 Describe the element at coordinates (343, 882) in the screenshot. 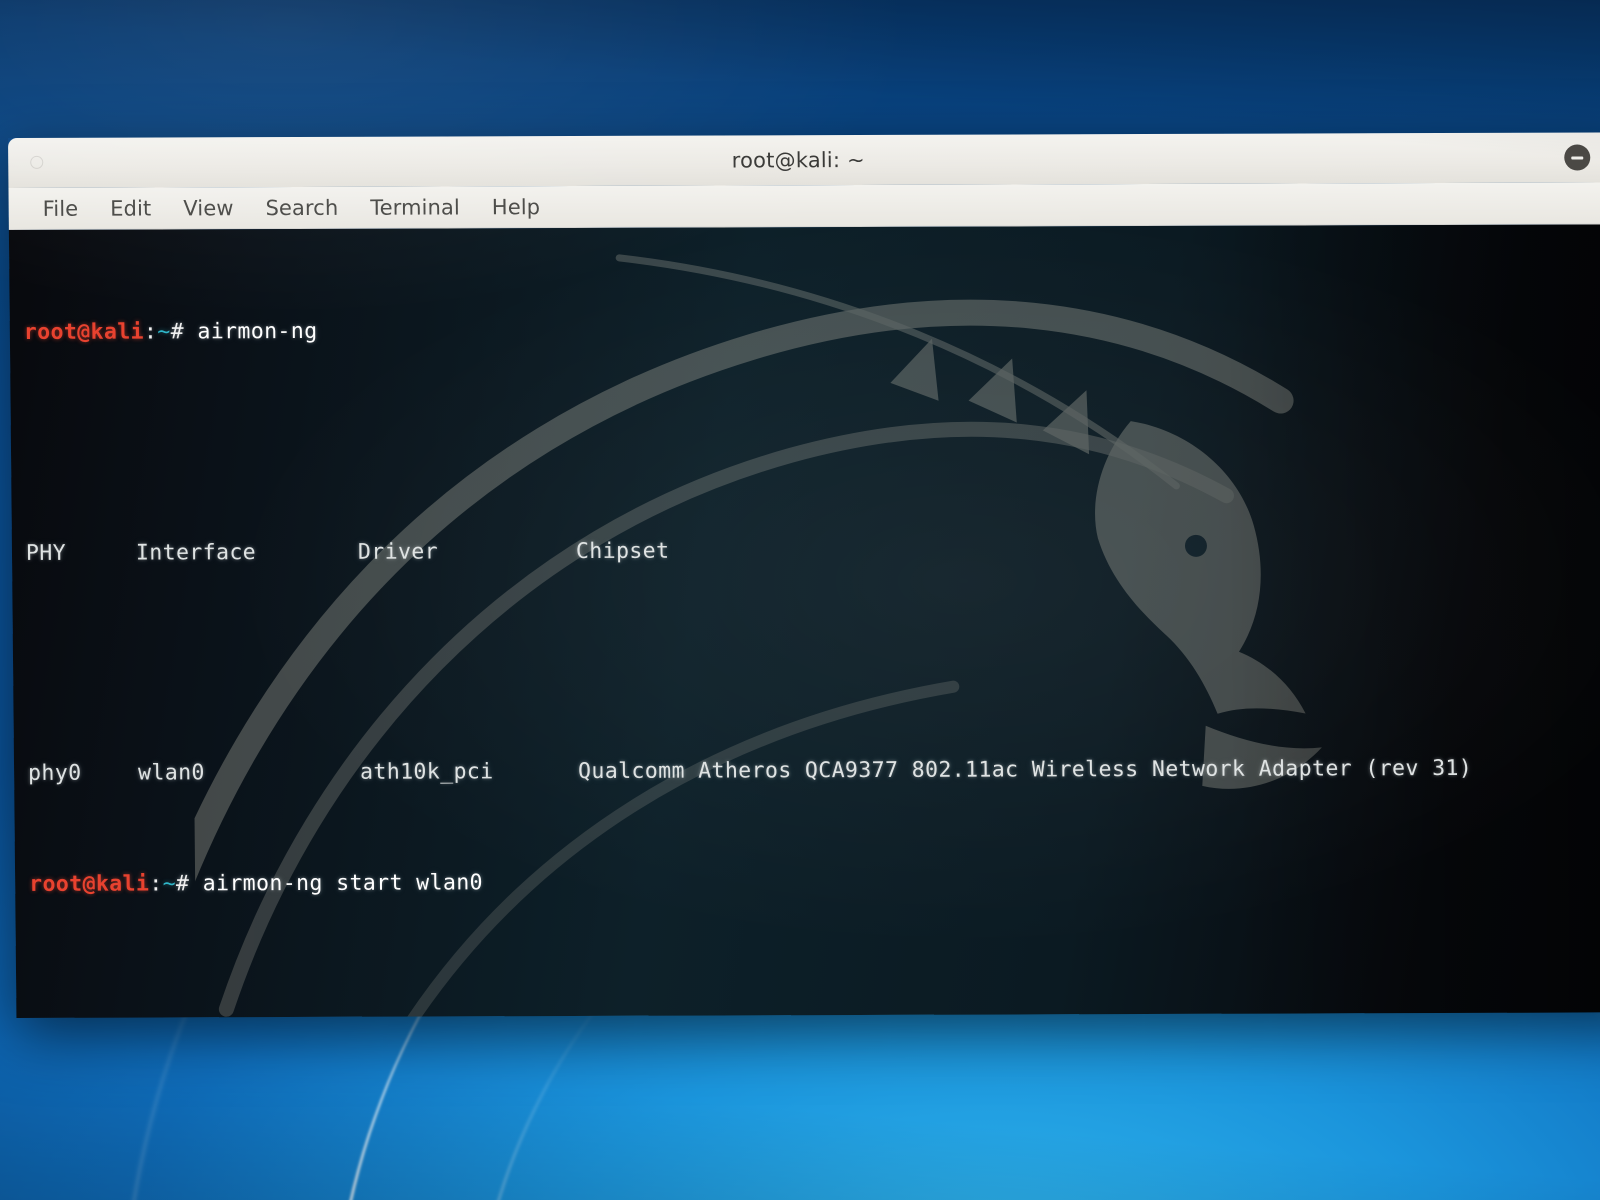

I see `terminal-command-2: airmon-ng start wlan0` at that location.